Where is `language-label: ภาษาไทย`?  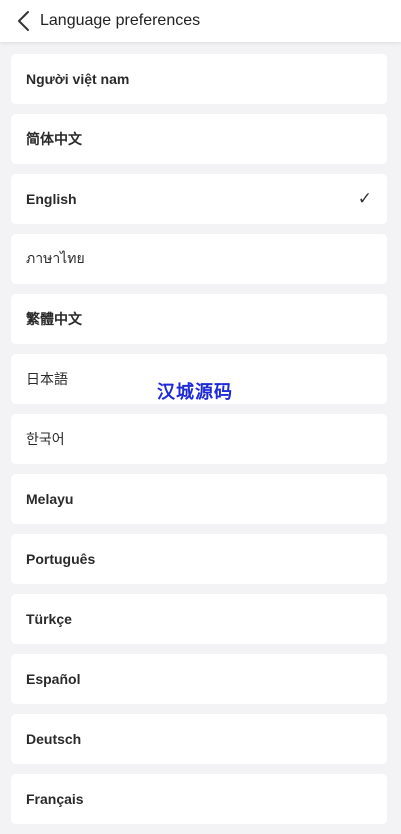 language-label: ภาษาไทย is located at coordinates (55, 258).